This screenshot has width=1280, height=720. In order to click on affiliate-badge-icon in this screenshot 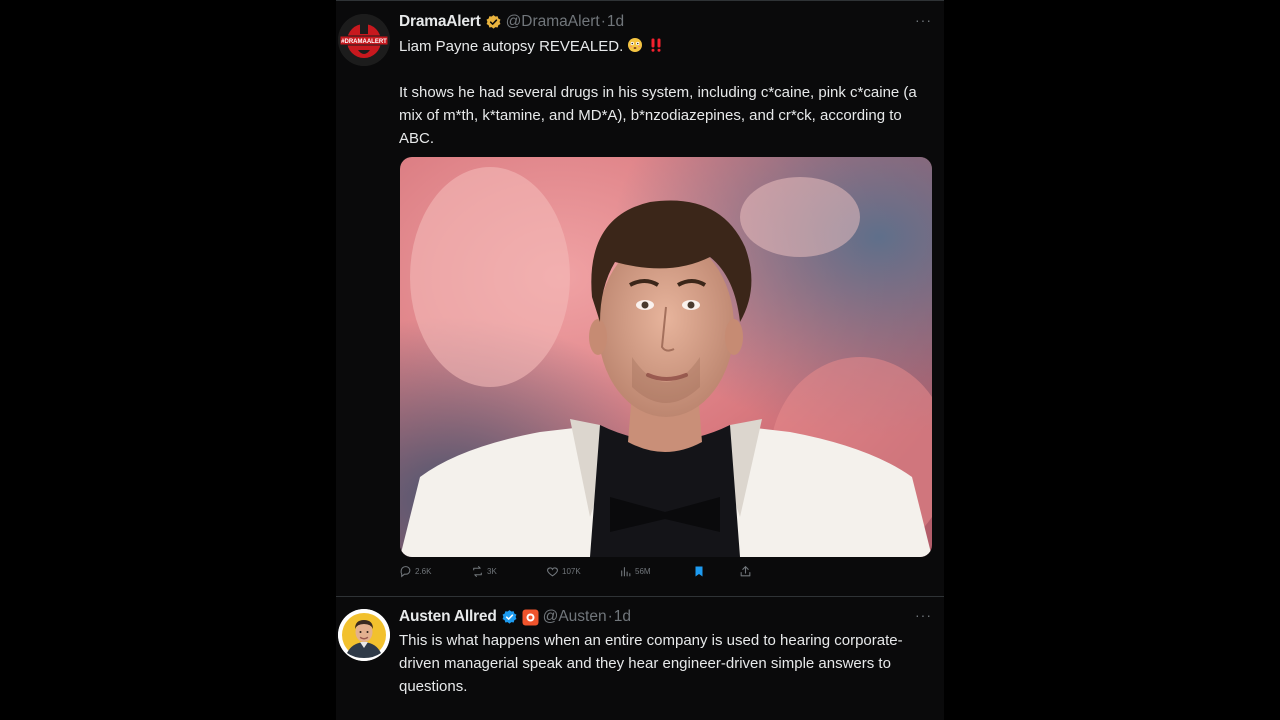, I will do `click(530, 617)`.